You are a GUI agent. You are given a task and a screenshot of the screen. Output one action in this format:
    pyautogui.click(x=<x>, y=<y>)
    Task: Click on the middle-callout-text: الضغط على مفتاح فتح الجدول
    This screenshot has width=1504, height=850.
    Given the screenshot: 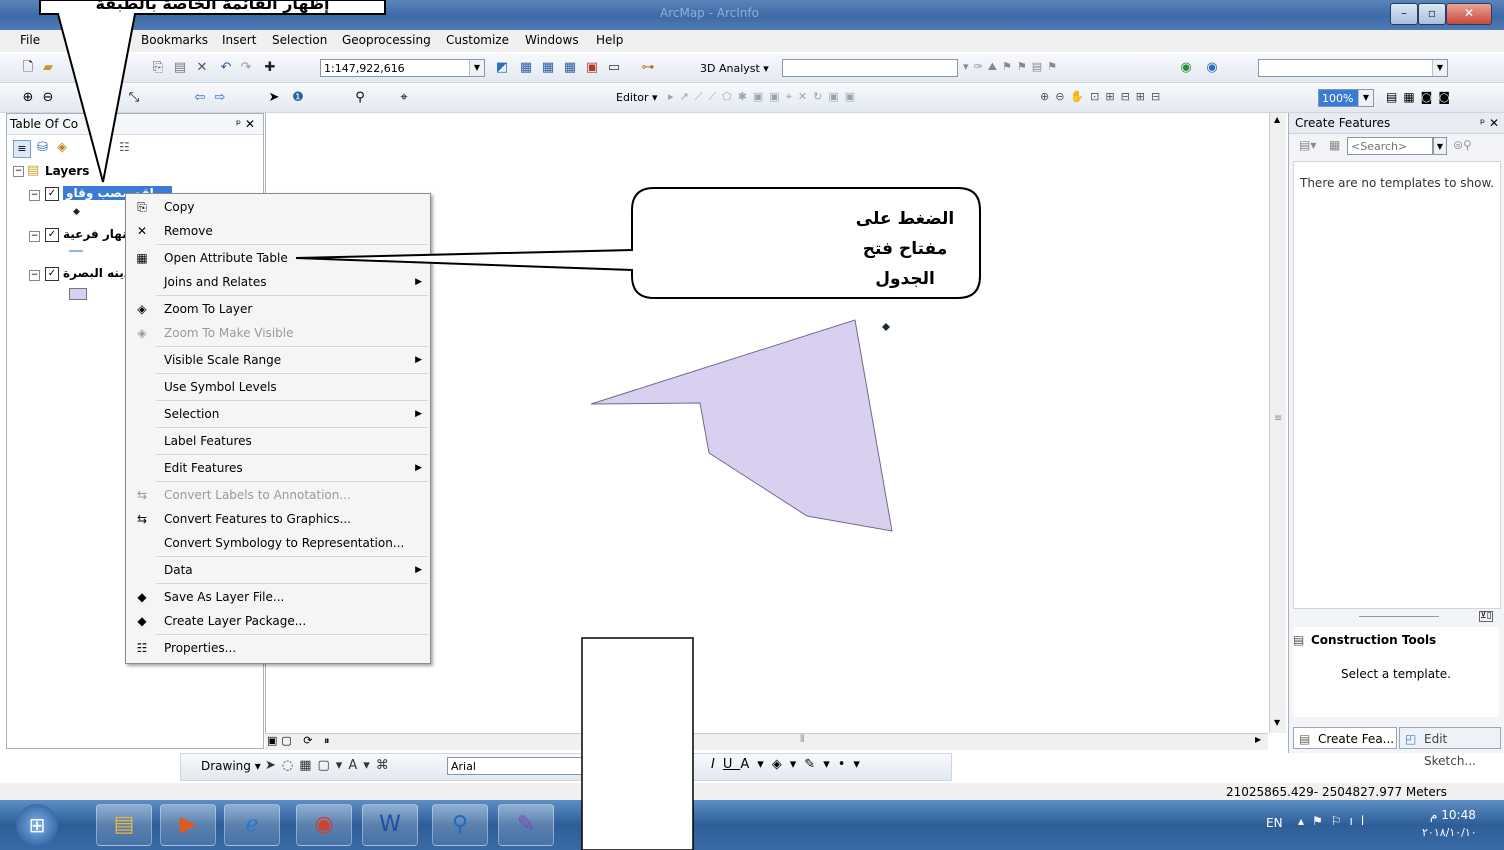 What is the action you would take?
    pyautogui.click(x=905, y=249)
    